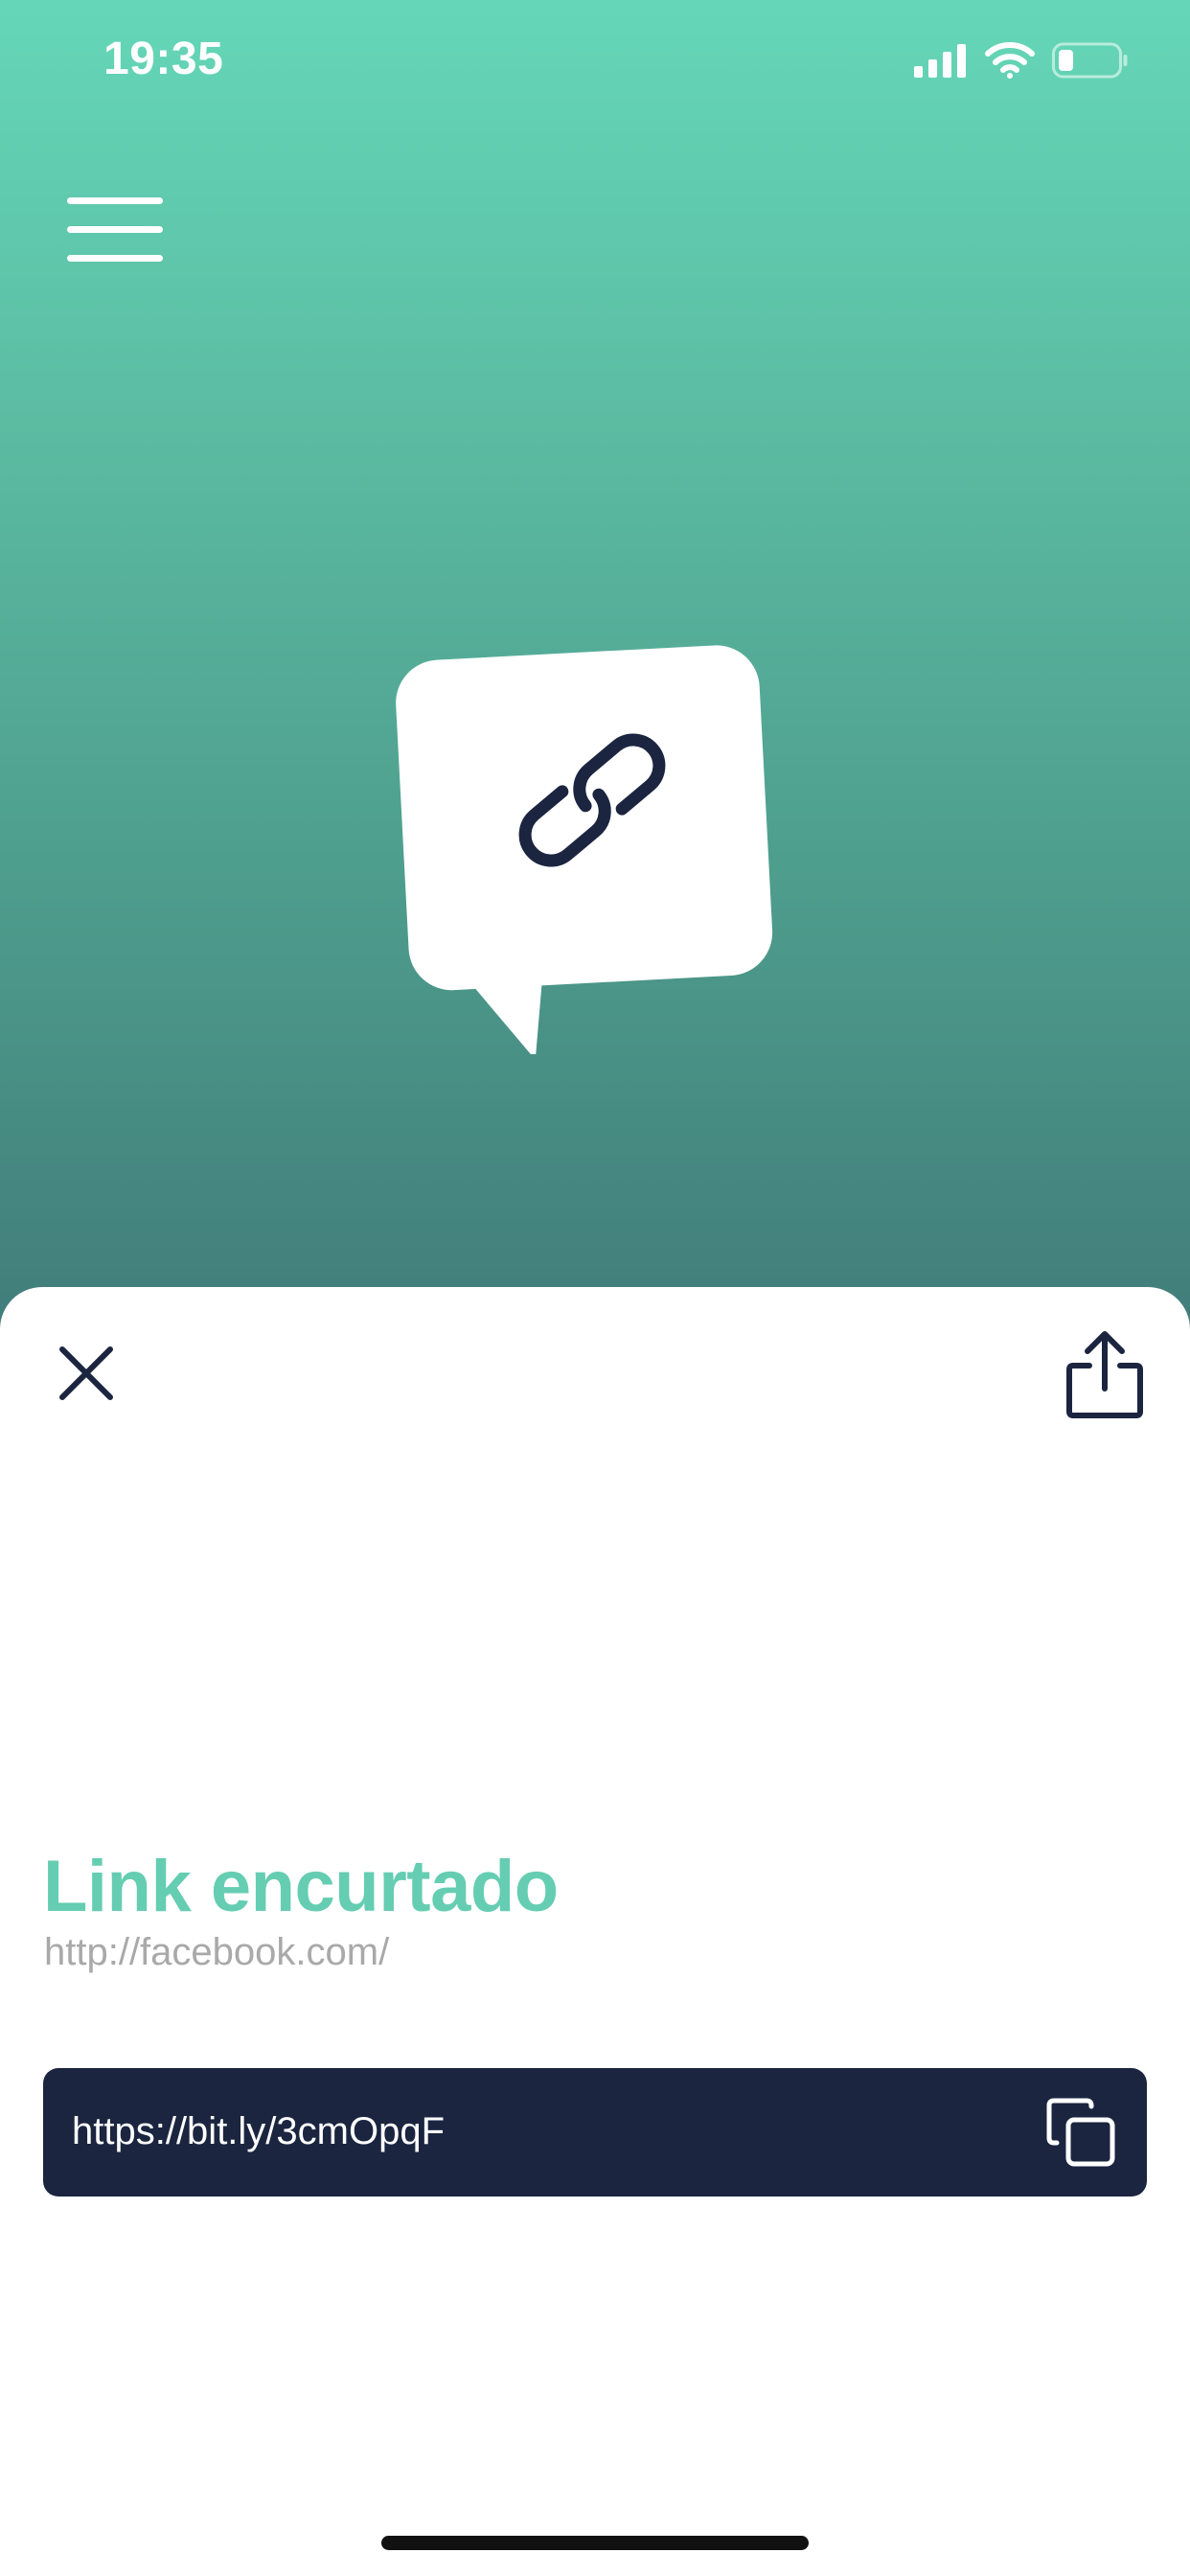 The image size is (1190, 2576). I want to click on share-icon, so click(1105, 1378).